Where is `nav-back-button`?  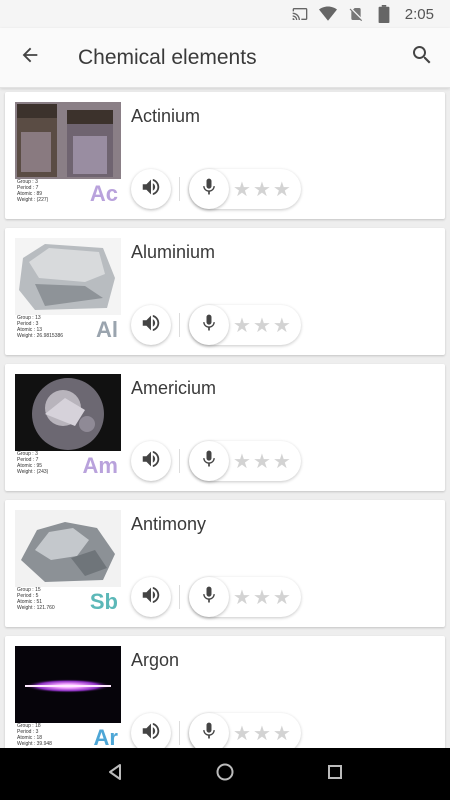 nav-back-button is located at coordinates (115, 774).